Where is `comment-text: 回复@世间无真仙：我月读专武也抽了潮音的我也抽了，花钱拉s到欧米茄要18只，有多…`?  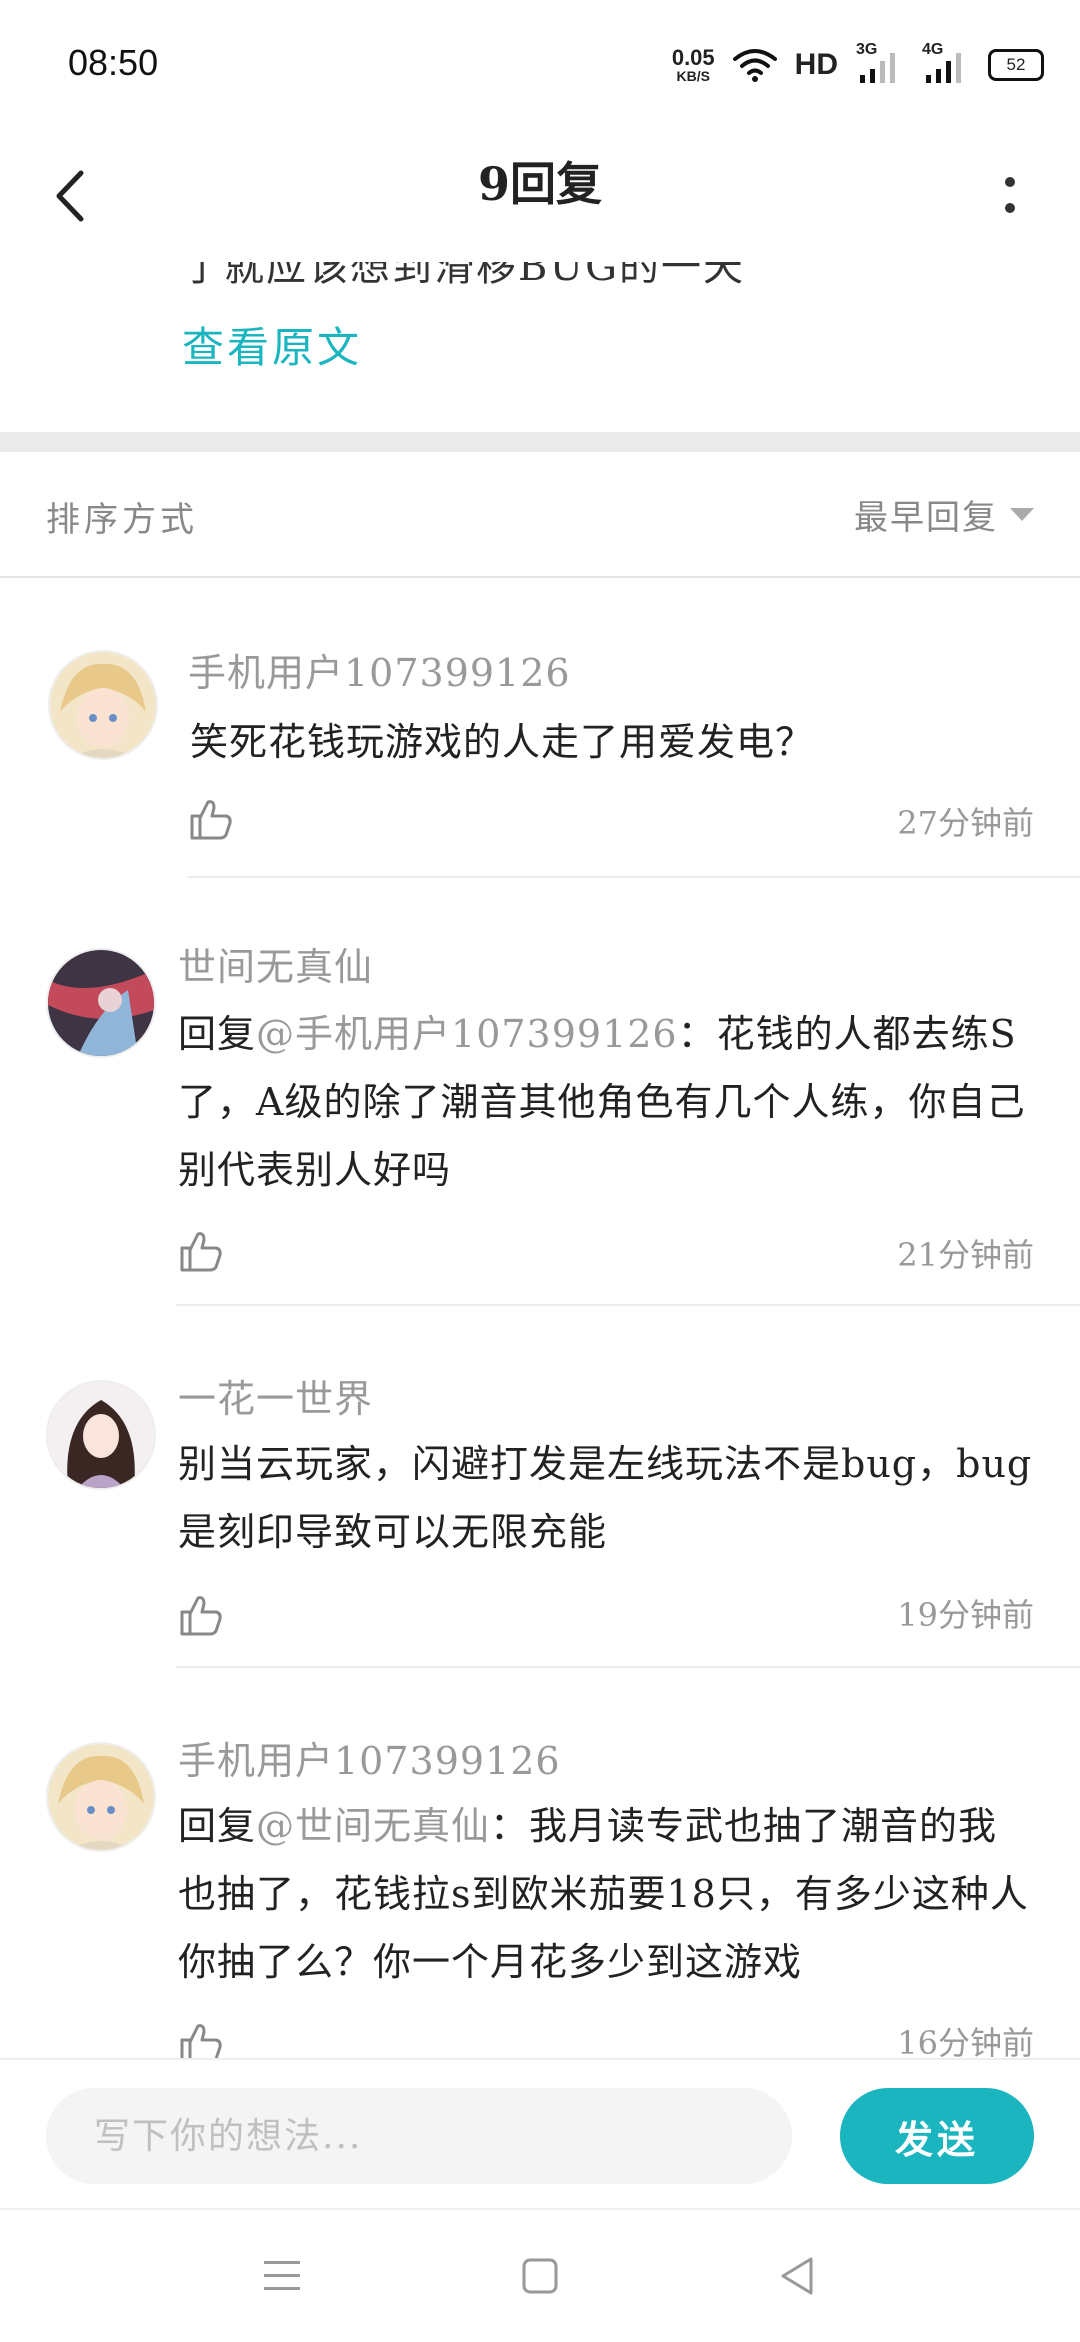
comment-text: 回复@世间无真仙：我月读专武也抽了潮音的我也抽了，花钱拉s到欧米茄要18只，有多… is located at coordinates (606, 1894).